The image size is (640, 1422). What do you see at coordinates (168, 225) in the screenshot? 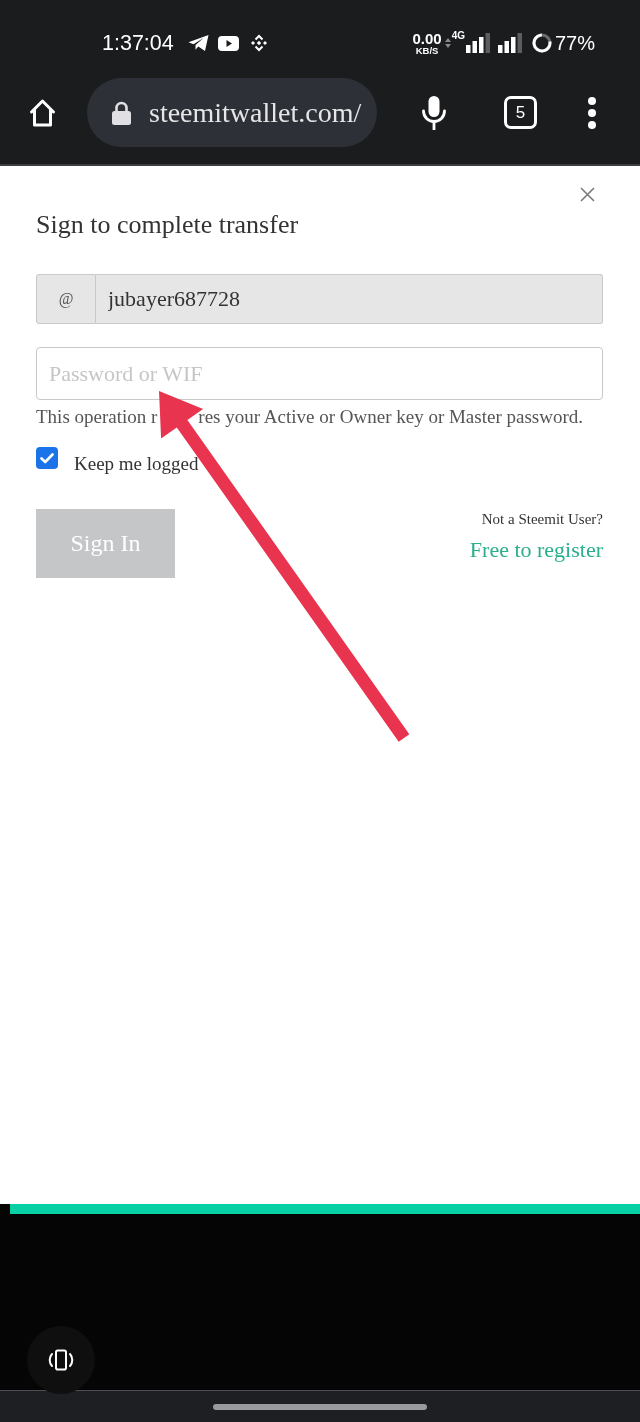
I see `dialog-title: Sign to complete transfer` at bounding box center [168, 225].